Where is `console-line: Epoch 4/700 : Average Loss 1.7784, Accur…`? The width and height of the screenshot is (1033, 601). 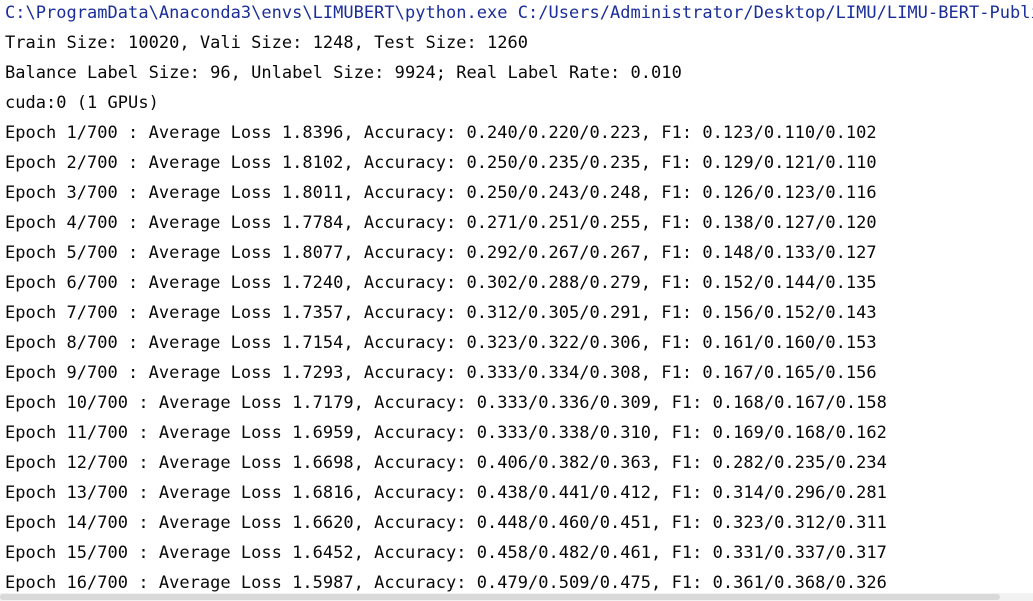
console-line: Epoch 4/700 : Average Loss 1.7784, Accur… is located at coordinates (441, 223).